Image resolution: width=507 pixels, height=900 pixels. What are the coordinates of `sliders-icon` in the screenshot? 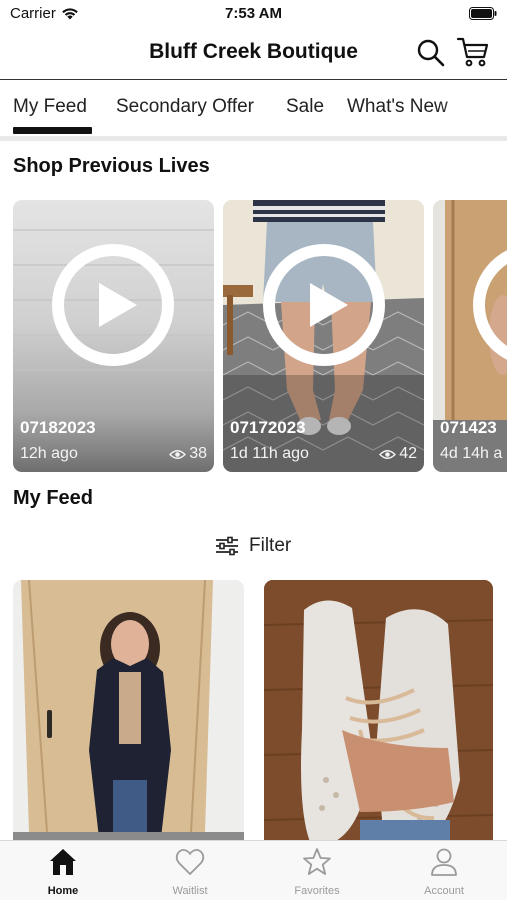 It's located at (227, 546).